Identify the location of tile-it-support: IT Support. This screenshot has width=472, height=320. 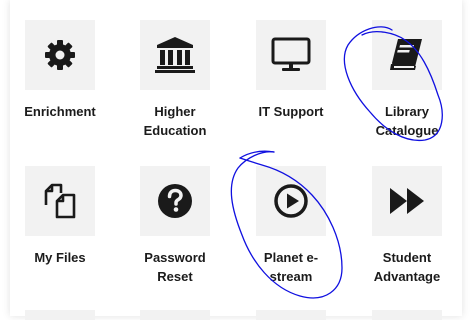
(291, 85).